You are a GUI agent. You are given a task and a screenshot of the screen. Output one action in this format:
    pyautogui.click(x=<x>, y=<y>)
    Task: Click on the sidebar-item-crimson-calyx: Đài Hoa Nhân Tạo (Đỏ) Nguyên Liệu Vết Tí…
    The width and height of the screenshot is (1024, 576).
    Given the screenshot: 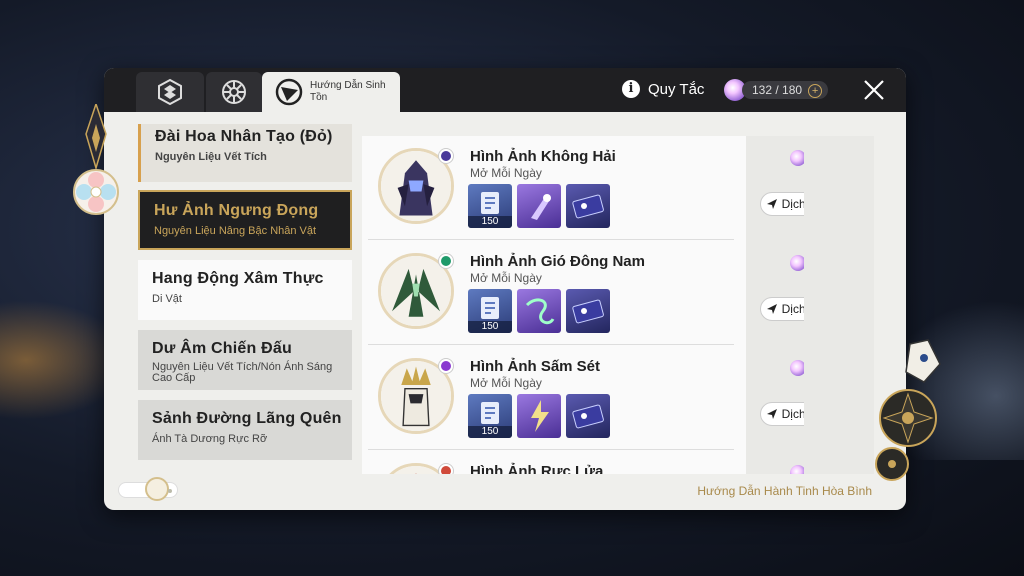 What is the action you would take?
    pyautogui.click(x=245, y=153)
    